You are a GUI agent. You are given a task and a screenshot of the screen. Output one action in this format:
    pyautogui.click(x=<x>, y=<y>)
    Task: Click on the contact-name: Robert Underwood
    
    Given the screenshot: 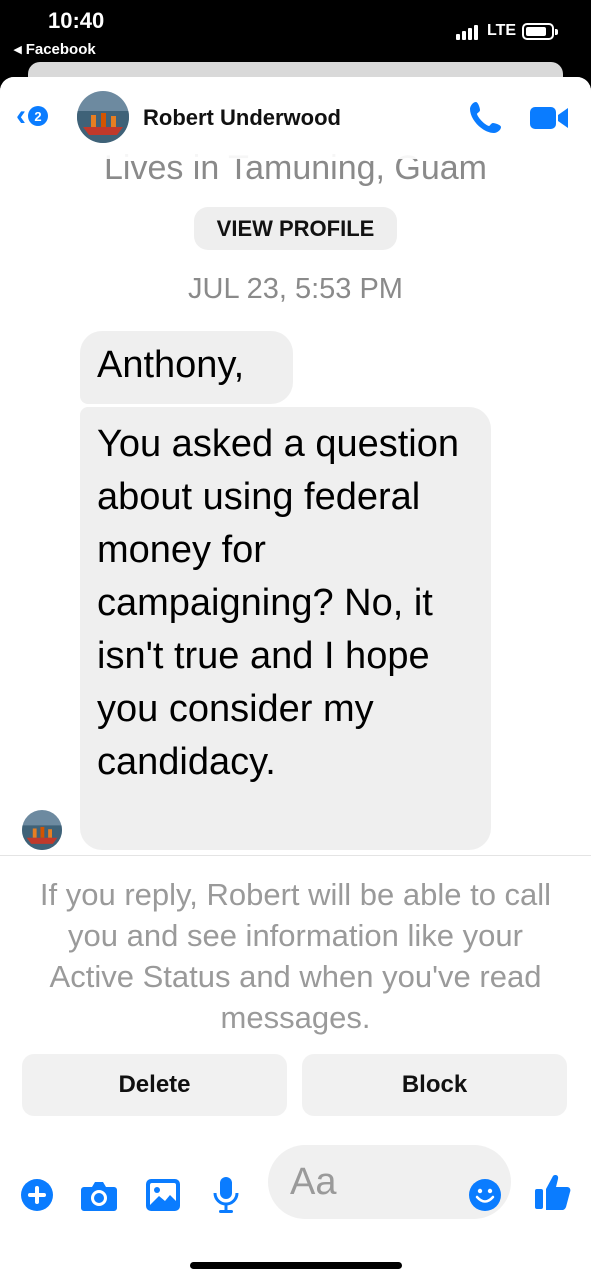 What is the action you would take?
    pyautogui.click(x=242, y=118)
    